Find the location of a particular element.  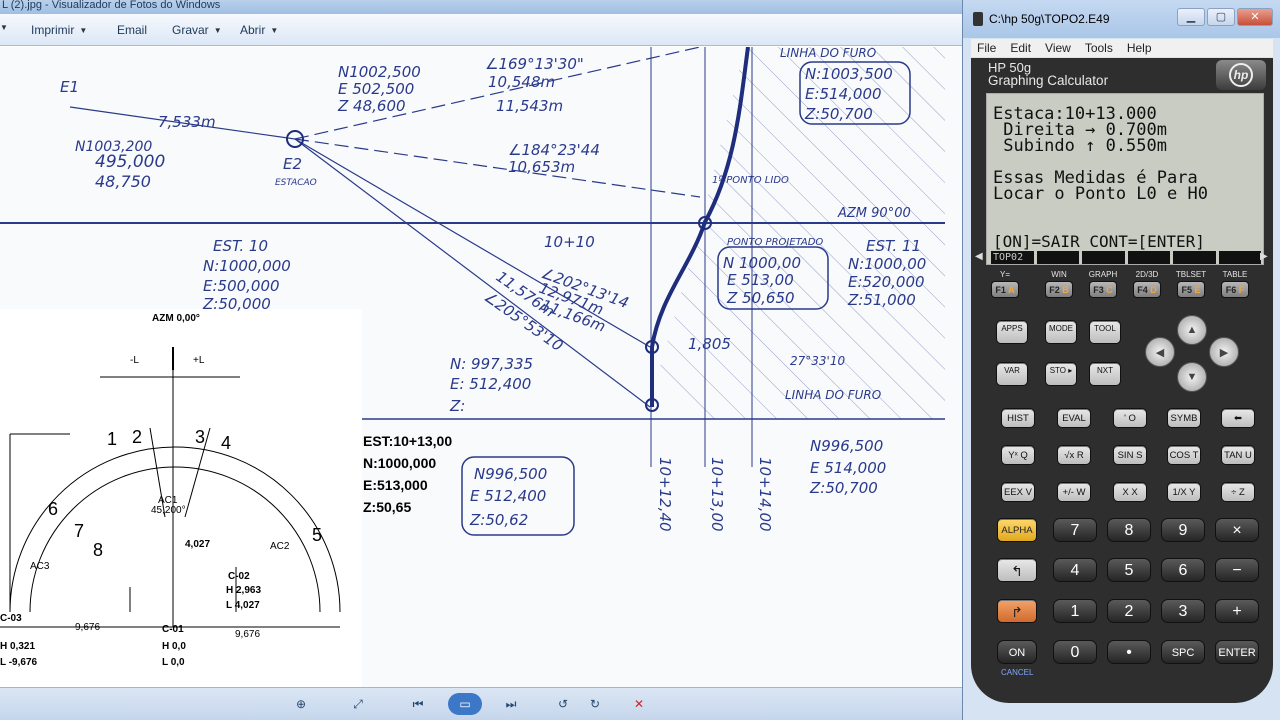

quote-key: ' O is located at coordinates (1130, 418).